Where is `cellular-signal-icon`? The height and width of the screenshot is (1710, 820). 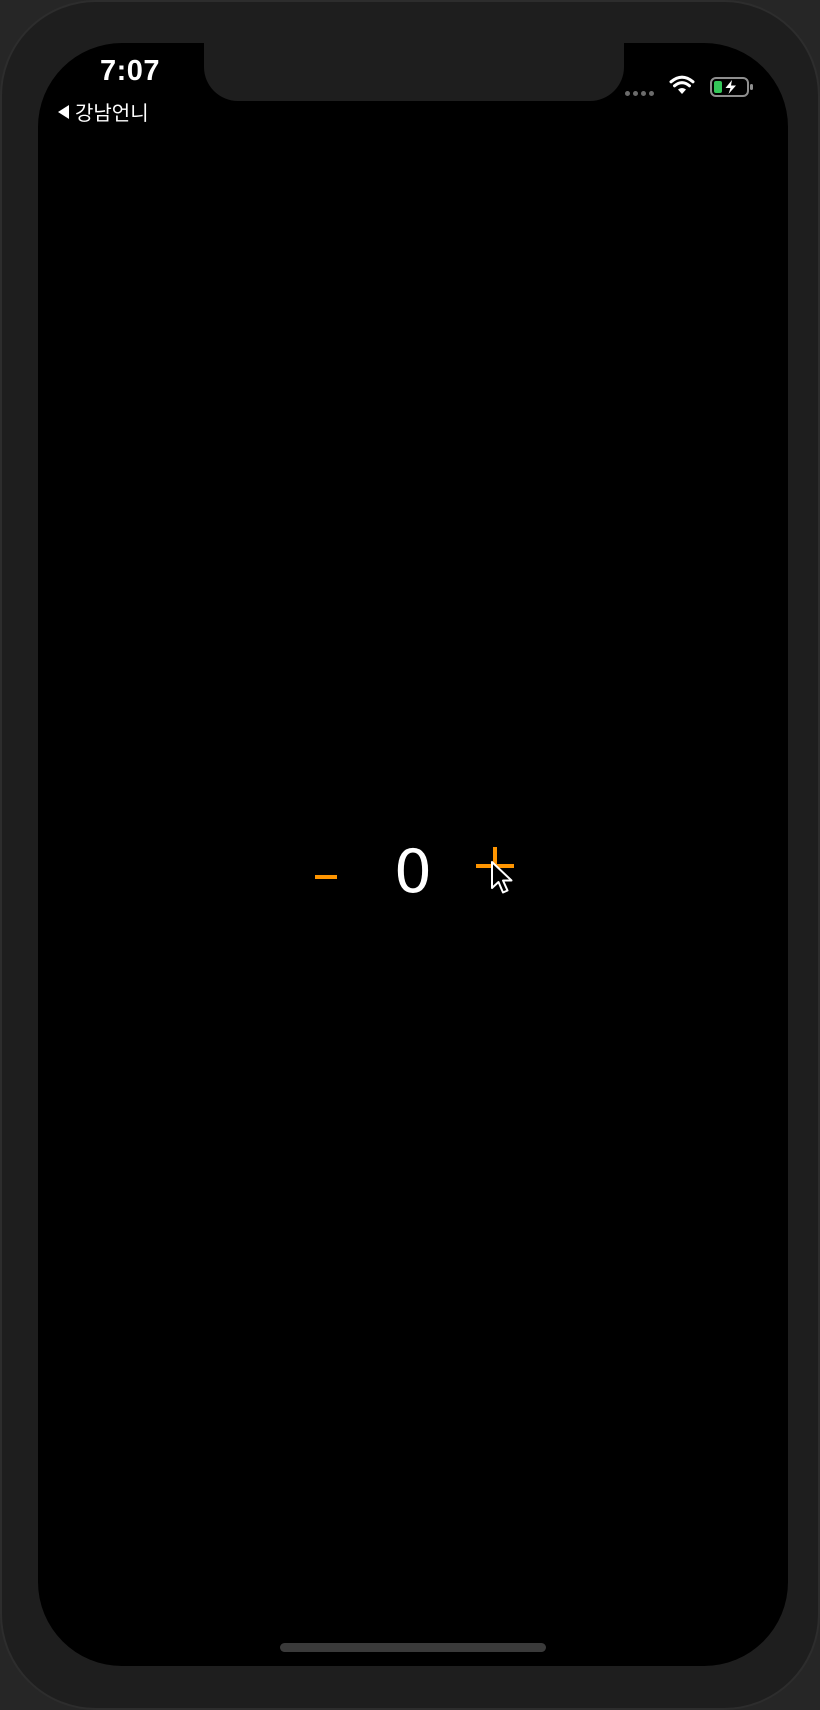 cellular-signal-icon is located at coordinates (639, 93).